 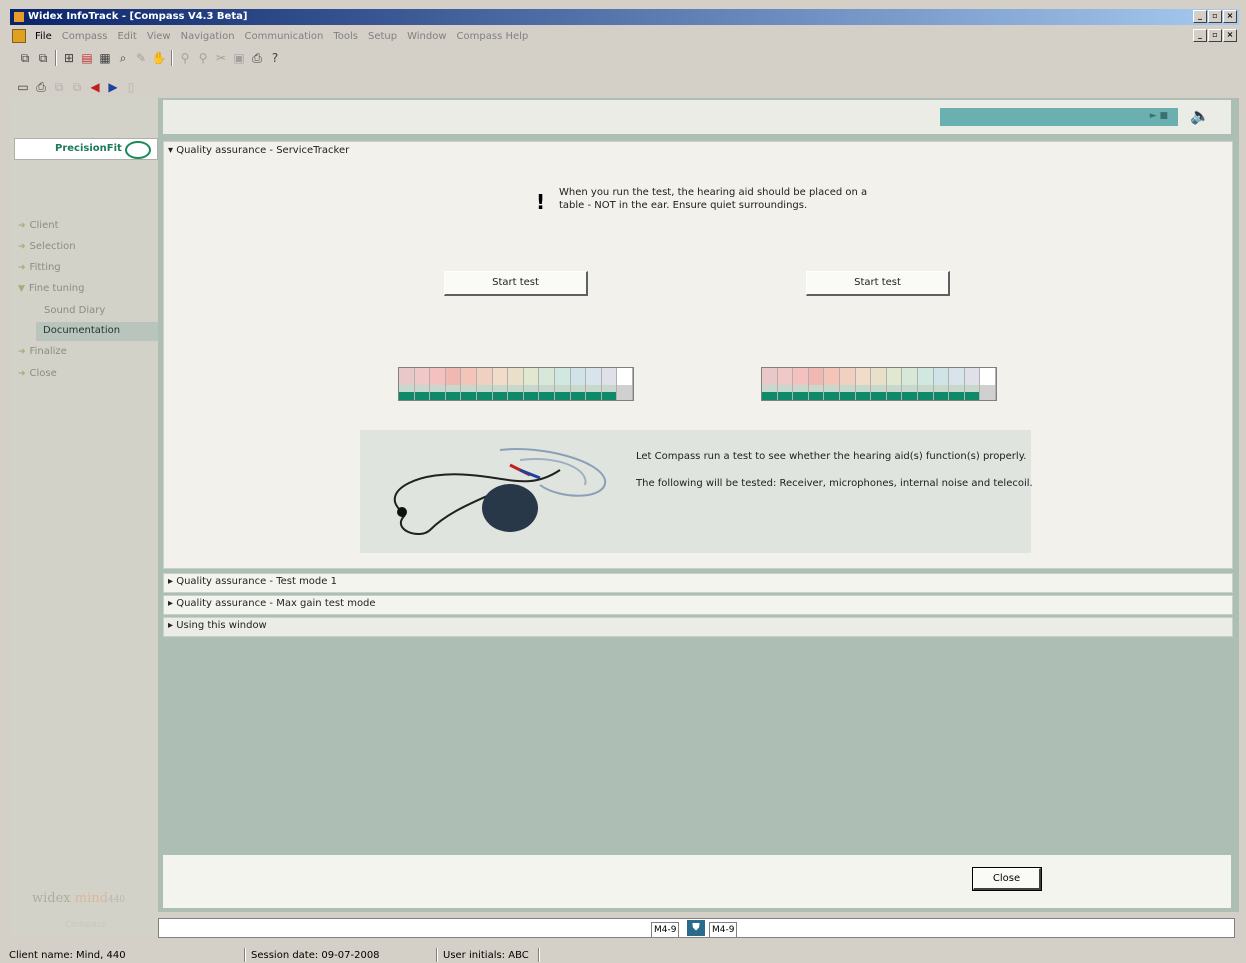 I want to click on search-window-icon: ⌕, so click(x=123, y=58).